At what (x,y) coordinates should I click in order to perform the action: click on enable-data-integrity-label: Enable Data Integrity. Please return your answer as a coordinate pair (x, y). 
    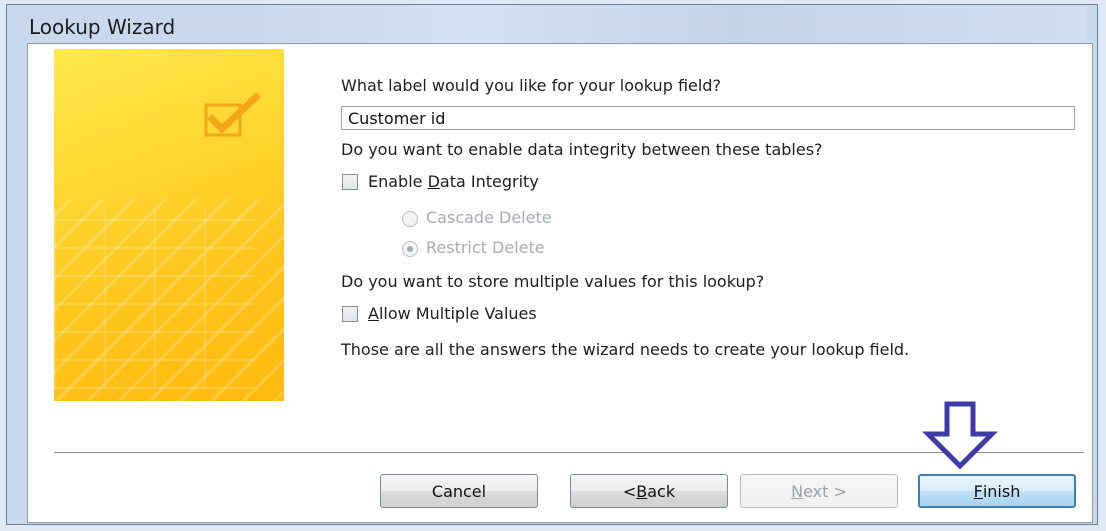
    Looking at the image, I should click on (453, 181).